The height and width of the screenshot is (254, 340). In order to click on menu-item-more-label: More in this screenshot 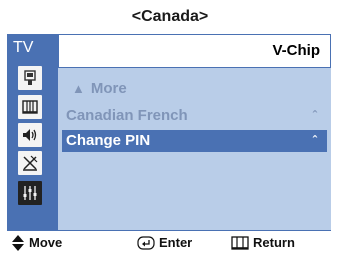, I will do `click(108, 88)`.